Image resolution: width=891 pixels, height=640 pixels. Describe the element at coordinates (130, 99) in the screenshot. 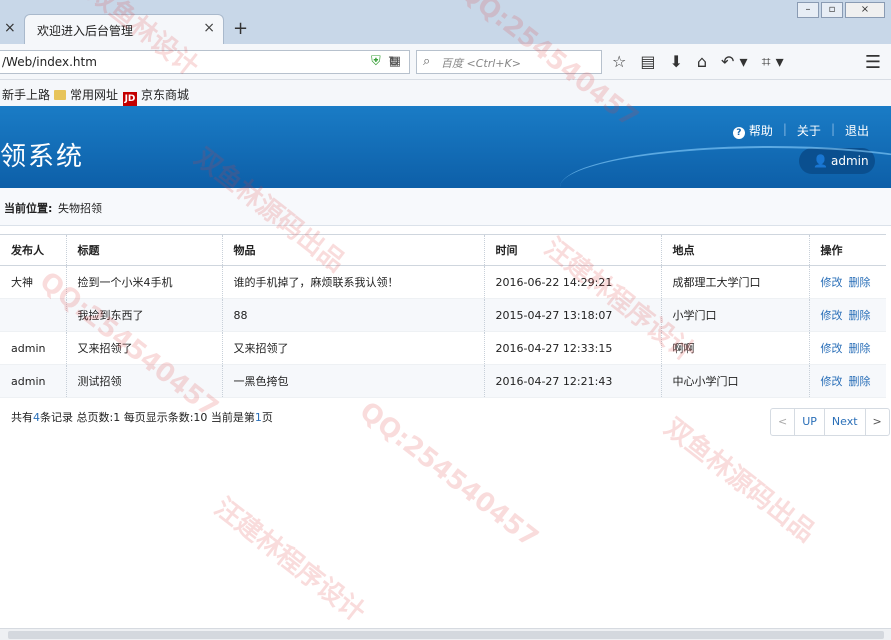

I see `jd-logo-icon: JD` at that location.